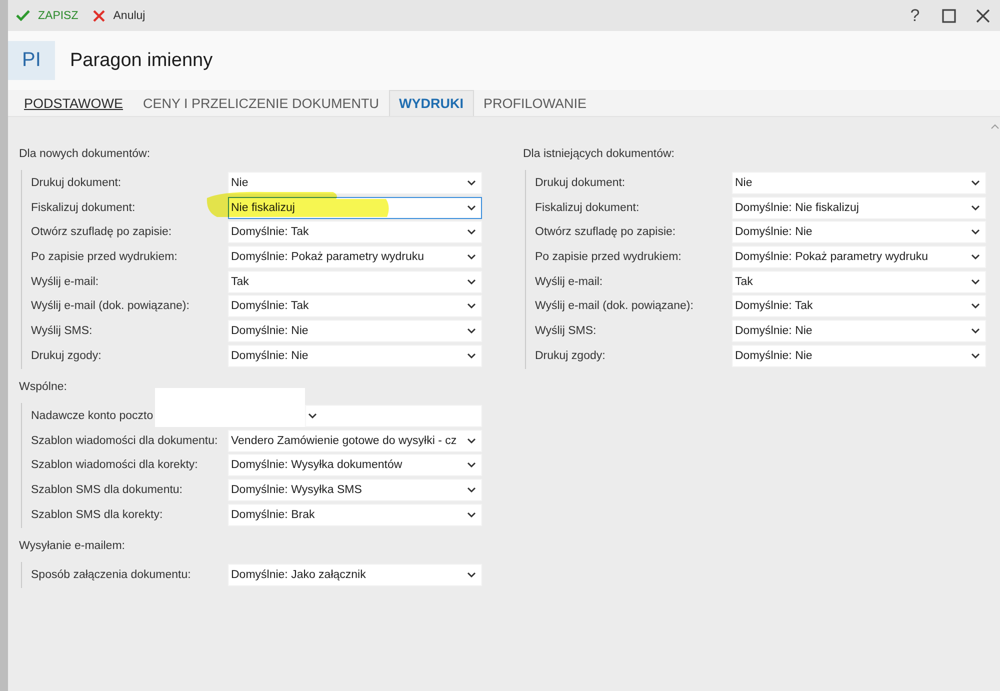  What do you see at coordinates (73, 103) in the screenshot?
I see `tab: PODSTAWOWE` at bounding box center [73, 103].